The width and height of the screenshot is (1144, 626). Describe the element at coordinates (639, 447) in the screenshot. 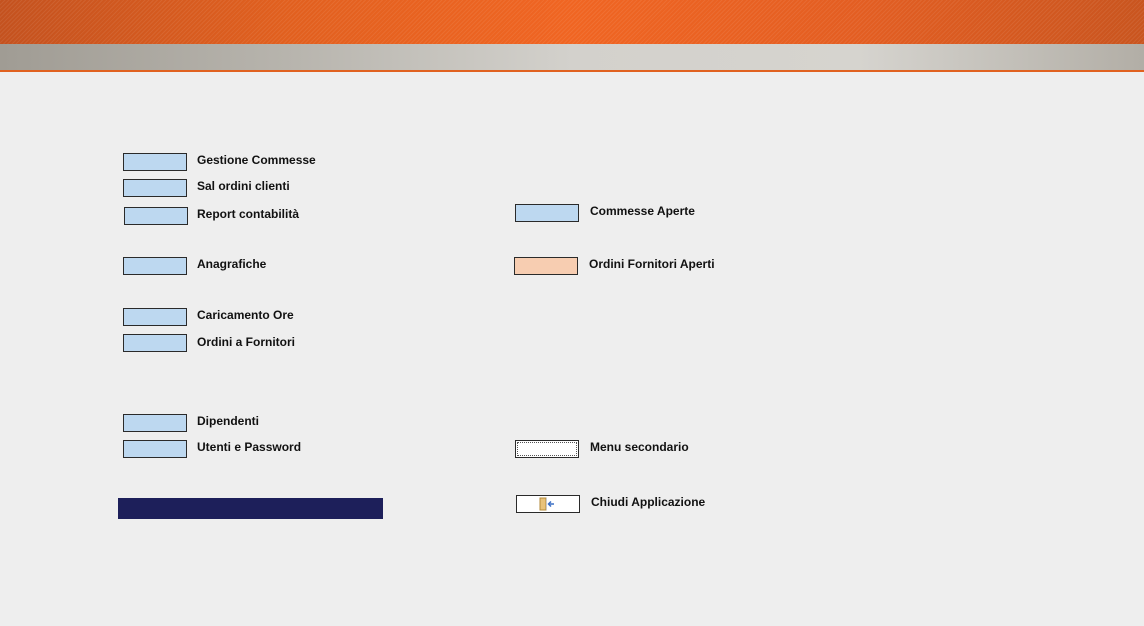

I see `menu-secondario-label: Menu secondario` at that location.